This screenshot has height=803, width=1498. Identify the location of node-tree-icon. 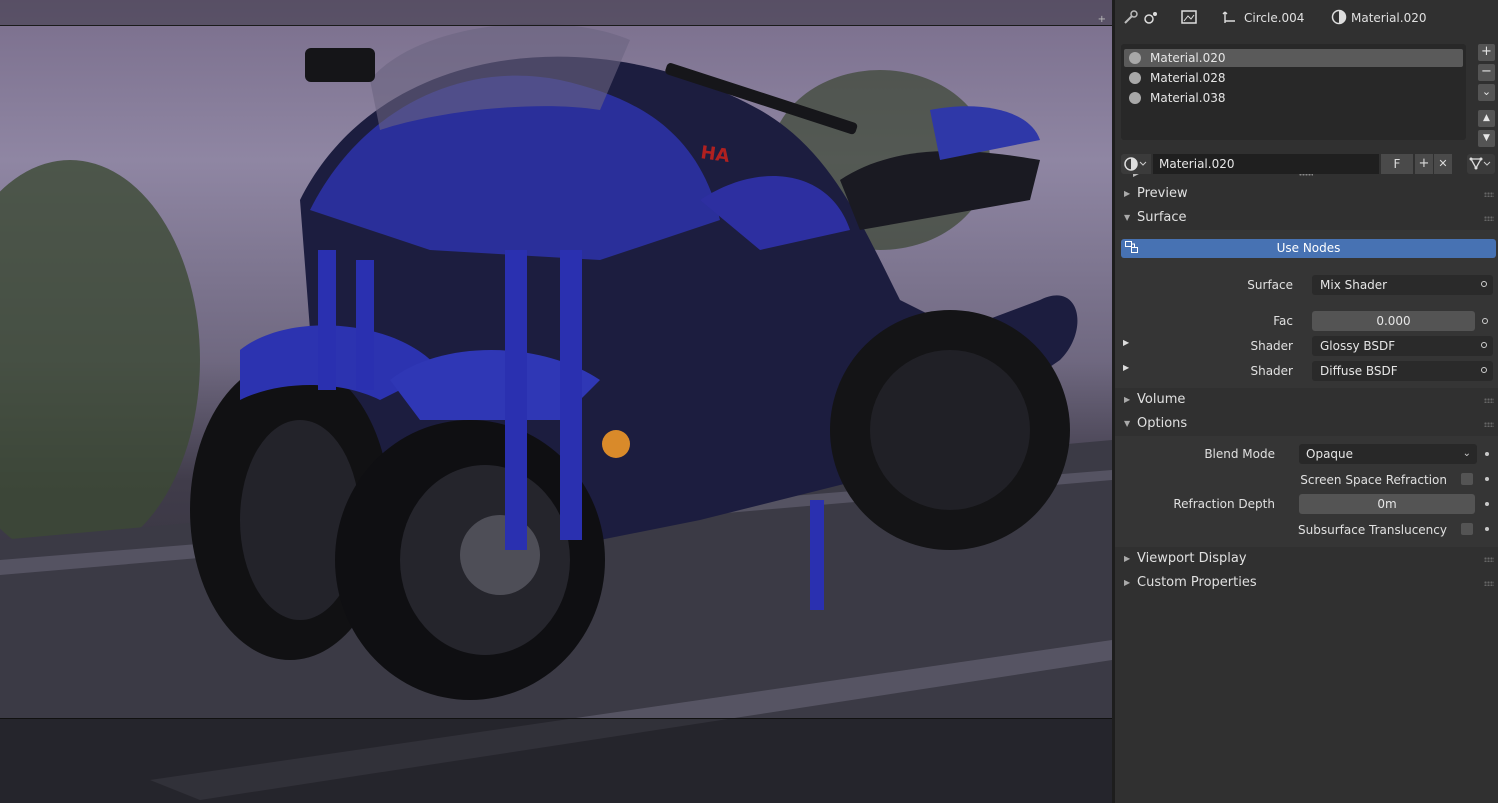
(1480, 163).